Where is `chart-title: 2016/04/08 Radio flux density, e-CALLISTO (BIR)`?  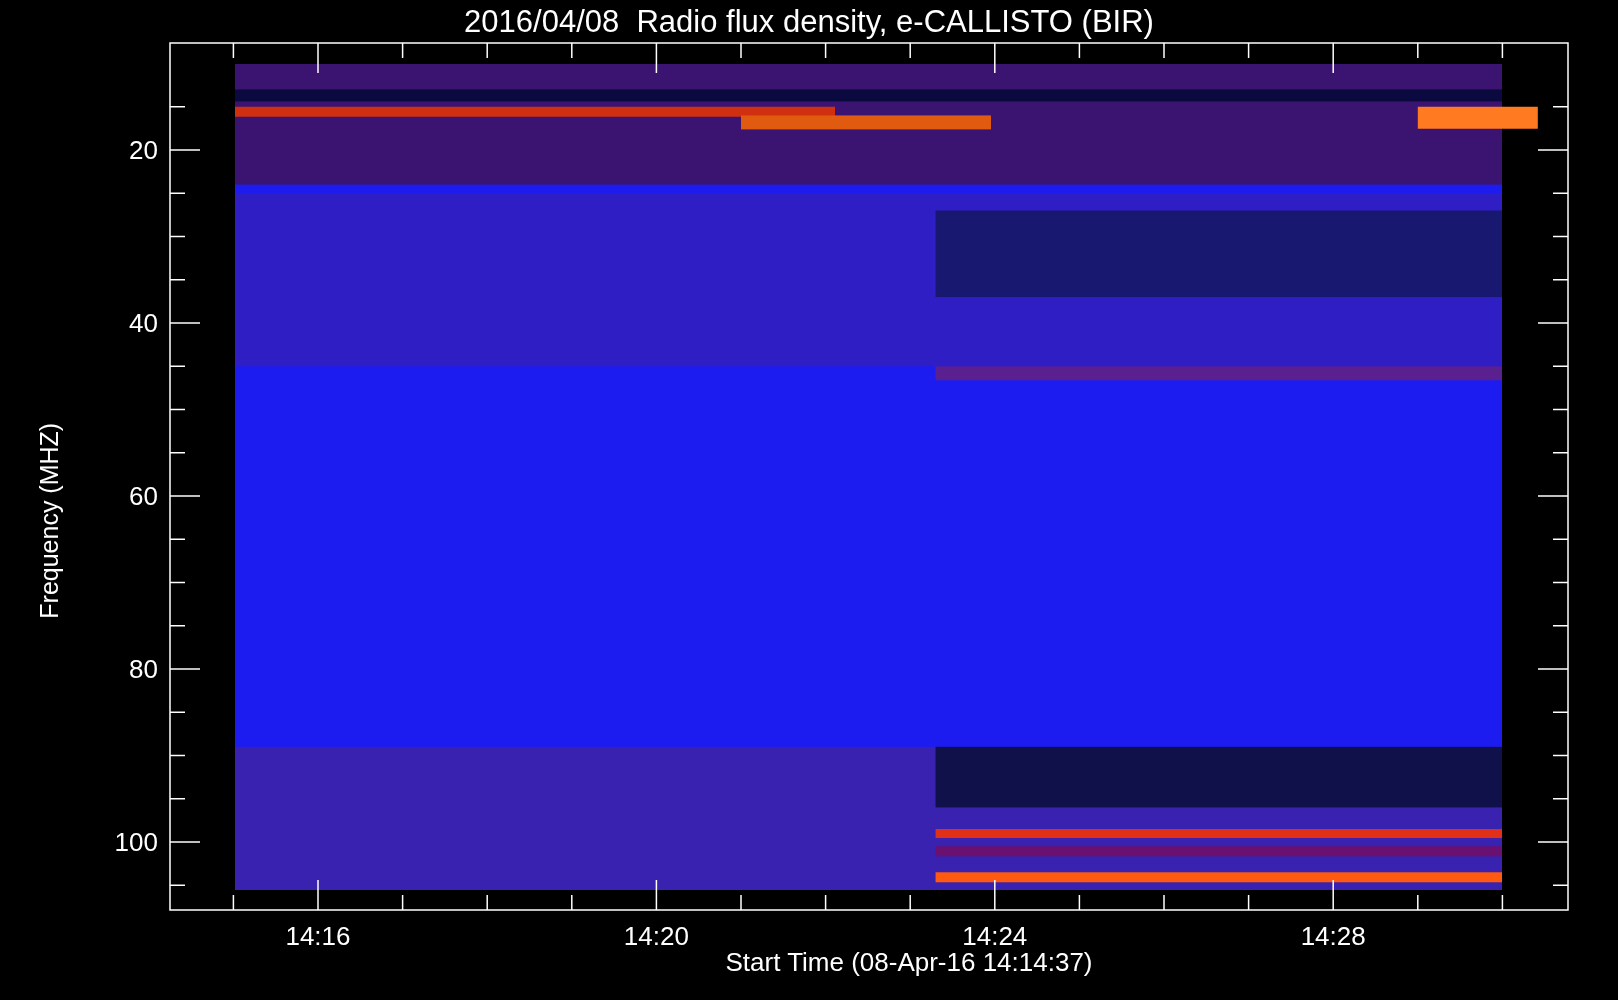 chart-title: 2016/04/08 Radio flux density, e-CALLISTO (BIR) is located at coordinates (809, 21).